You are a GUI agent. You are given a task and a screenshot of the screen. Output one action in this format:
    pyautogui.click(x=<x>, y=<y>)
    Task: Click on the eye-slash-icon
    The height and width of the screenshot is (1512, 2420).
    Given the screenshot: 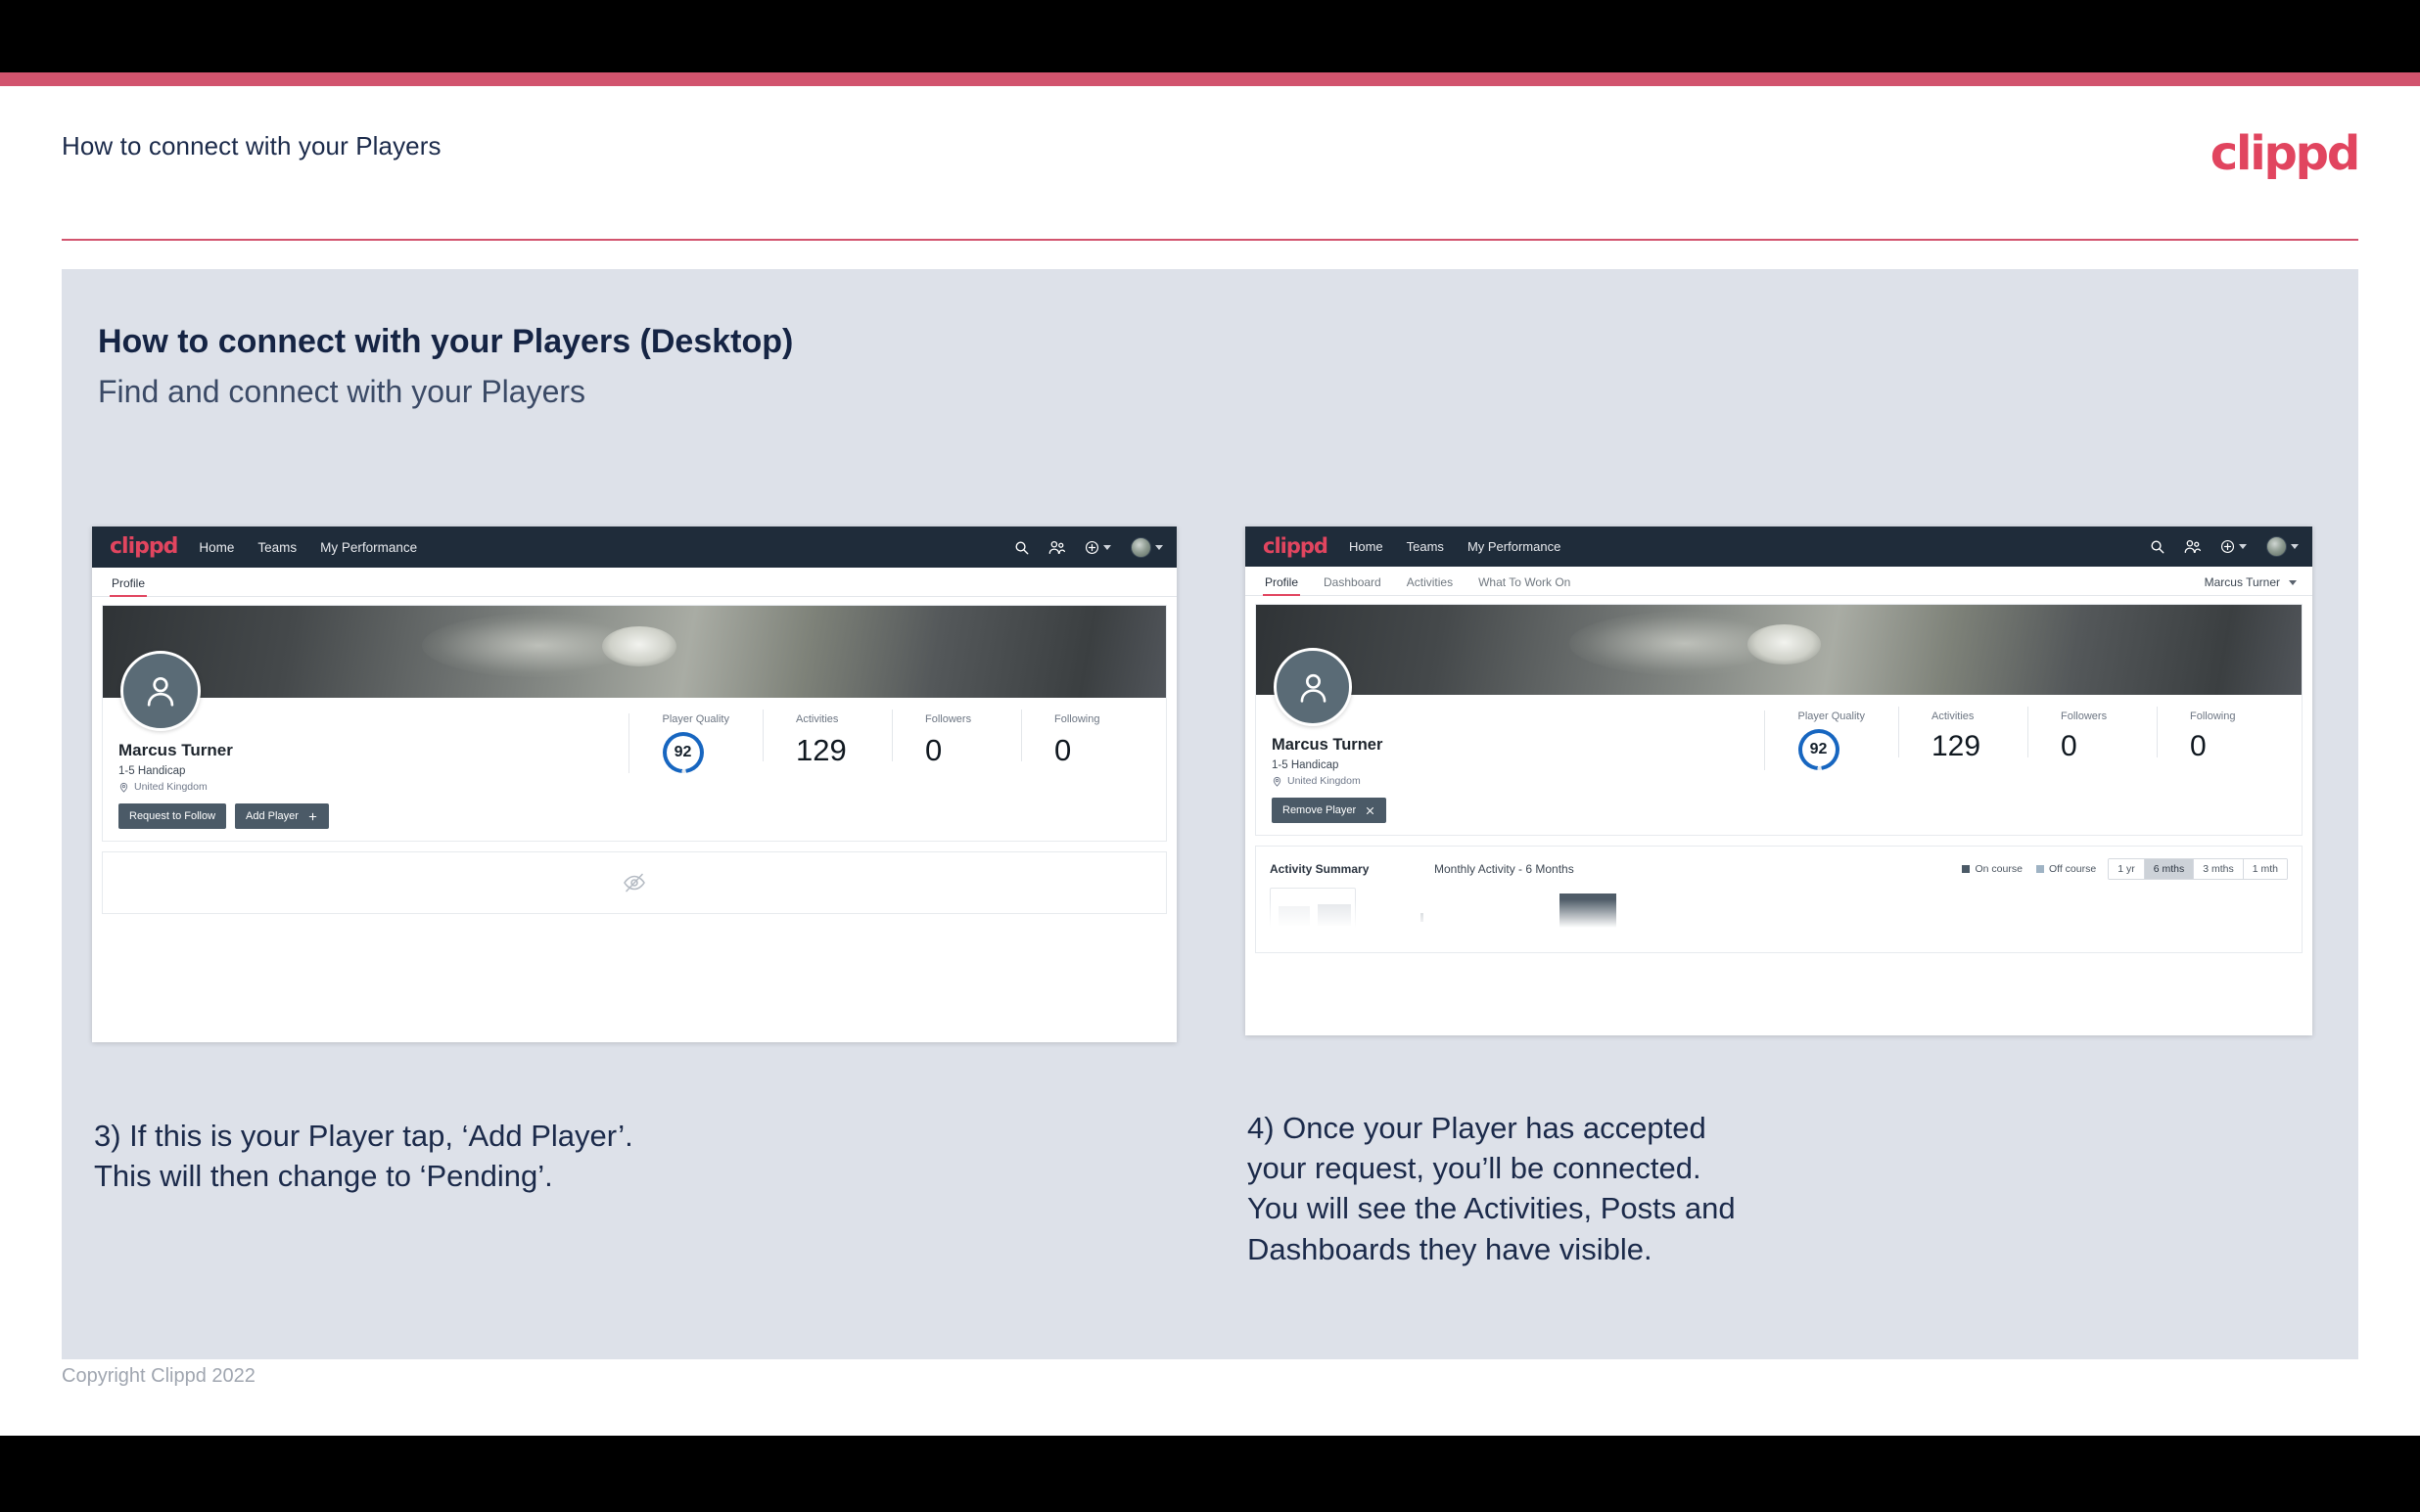 What is the action you would take?
    pyautogui.click(x=634, y=883)
    